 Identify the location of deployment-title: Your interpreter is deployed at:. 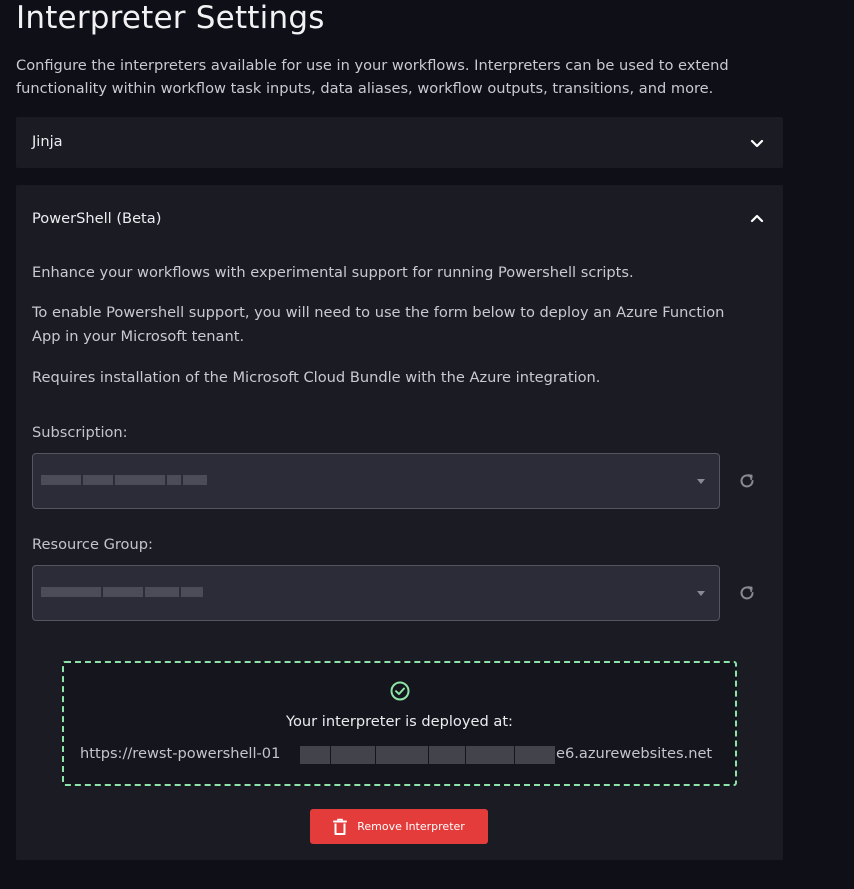
(399, 721).